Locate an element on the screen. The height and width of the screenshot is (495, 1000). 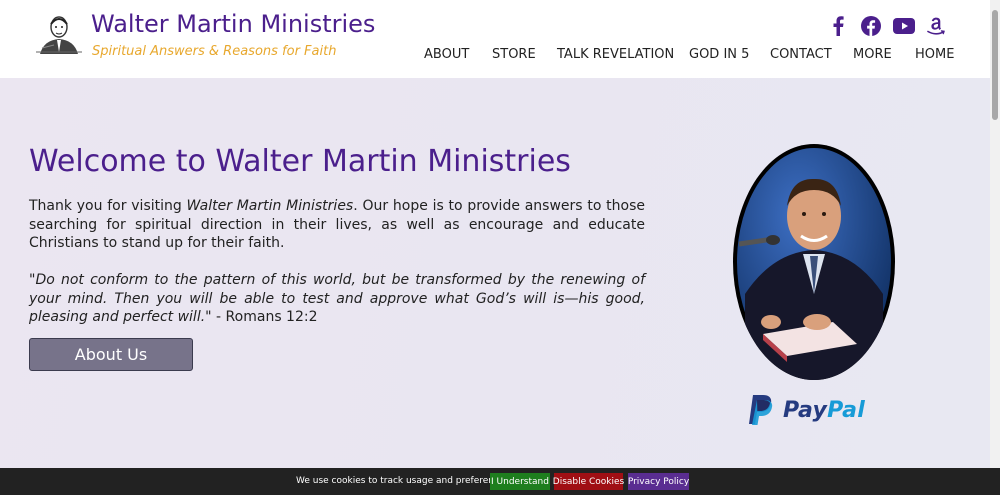
quote-reference: - Romans 12:2 is located at coordinates (264, 317).